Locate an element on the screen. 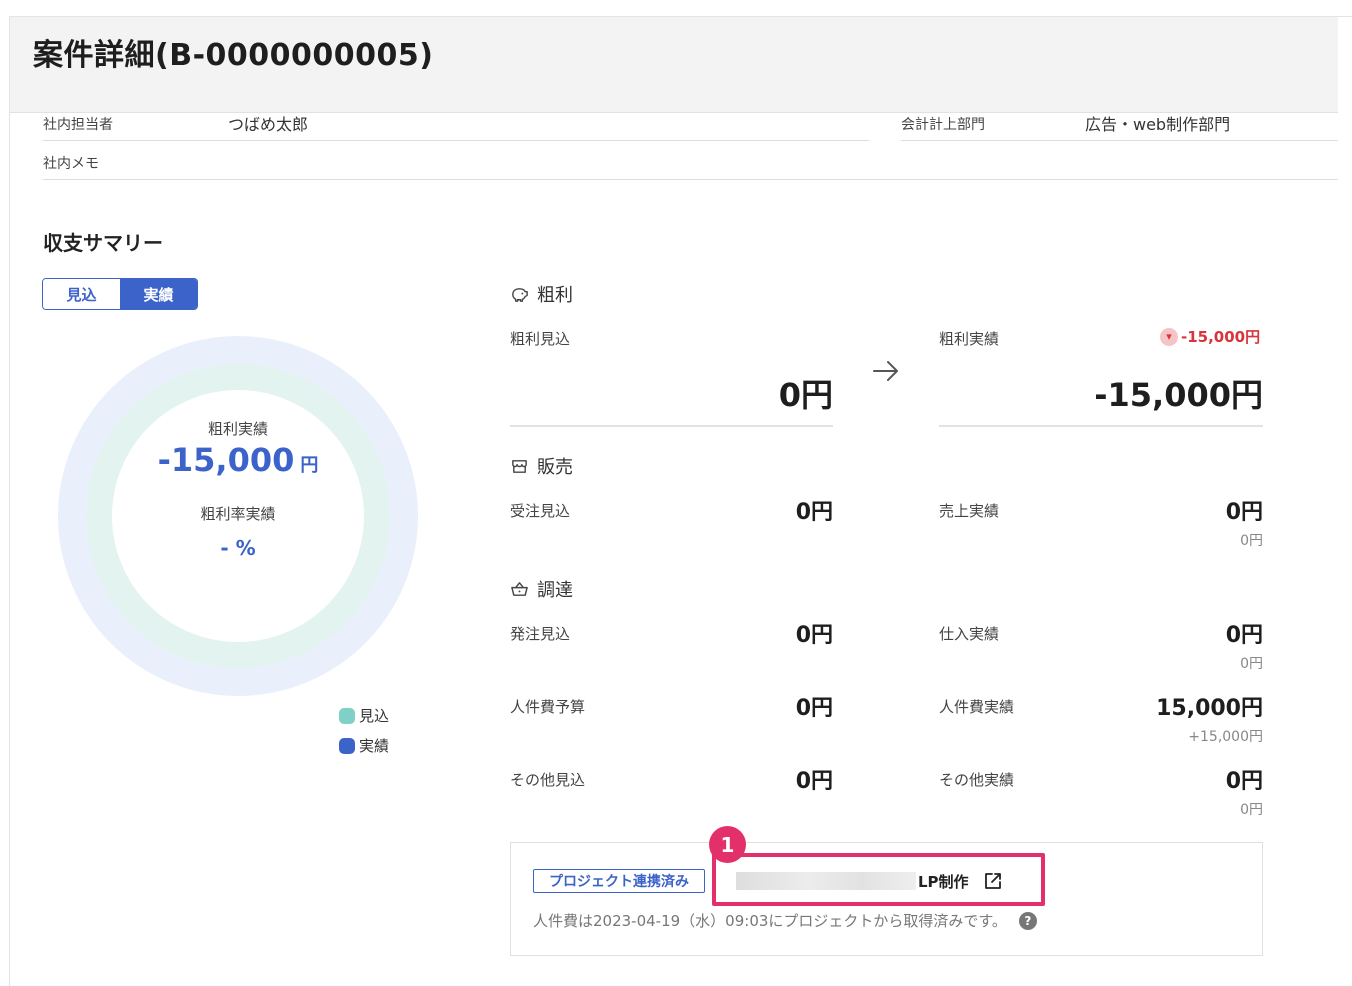 The image size is (1352, 986). annotation-number-badge: 1 is located at coordinates (727, 844).